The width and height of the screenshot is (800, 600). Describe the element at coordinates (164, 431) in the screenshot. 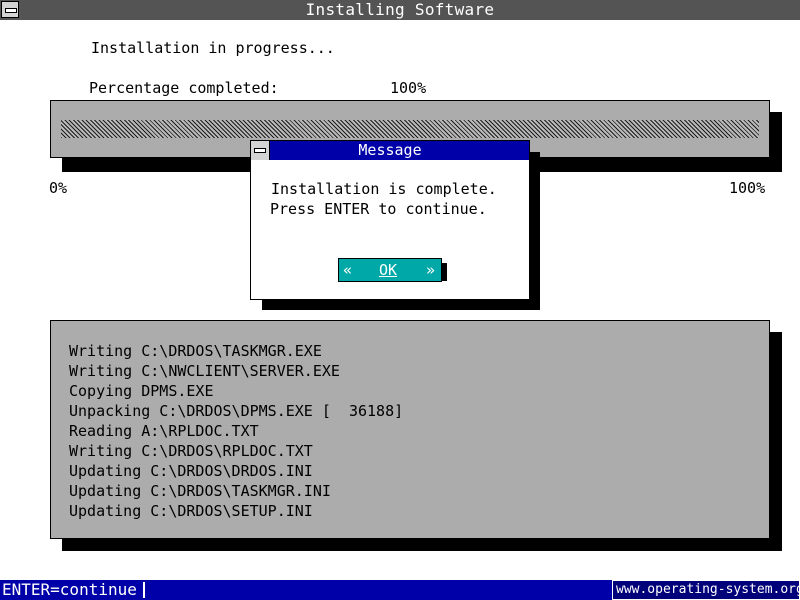

I see `log-line: Reading A:\RPLDOC.TXT` at that location.